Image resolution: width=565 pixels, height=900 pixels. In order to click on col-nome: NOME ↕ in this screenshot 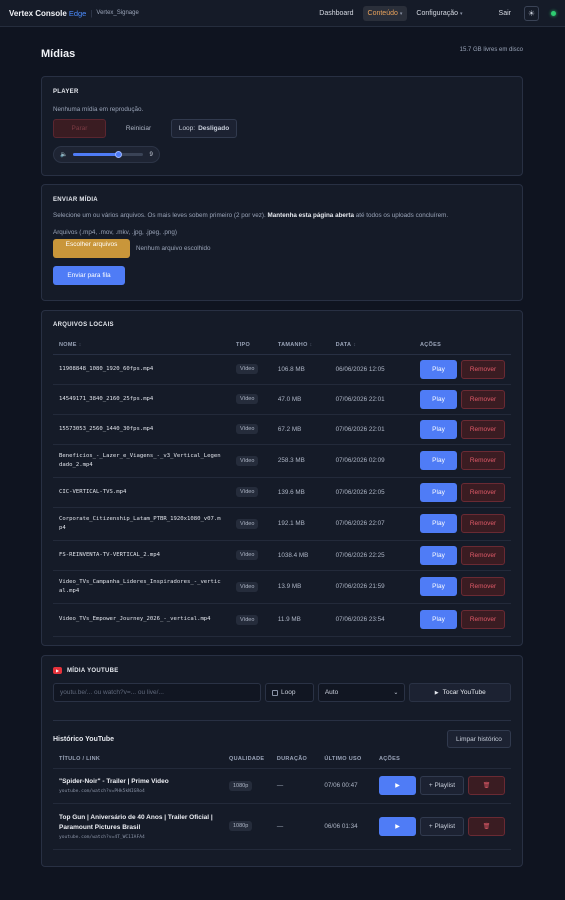, I will do `click(141, 345)`.